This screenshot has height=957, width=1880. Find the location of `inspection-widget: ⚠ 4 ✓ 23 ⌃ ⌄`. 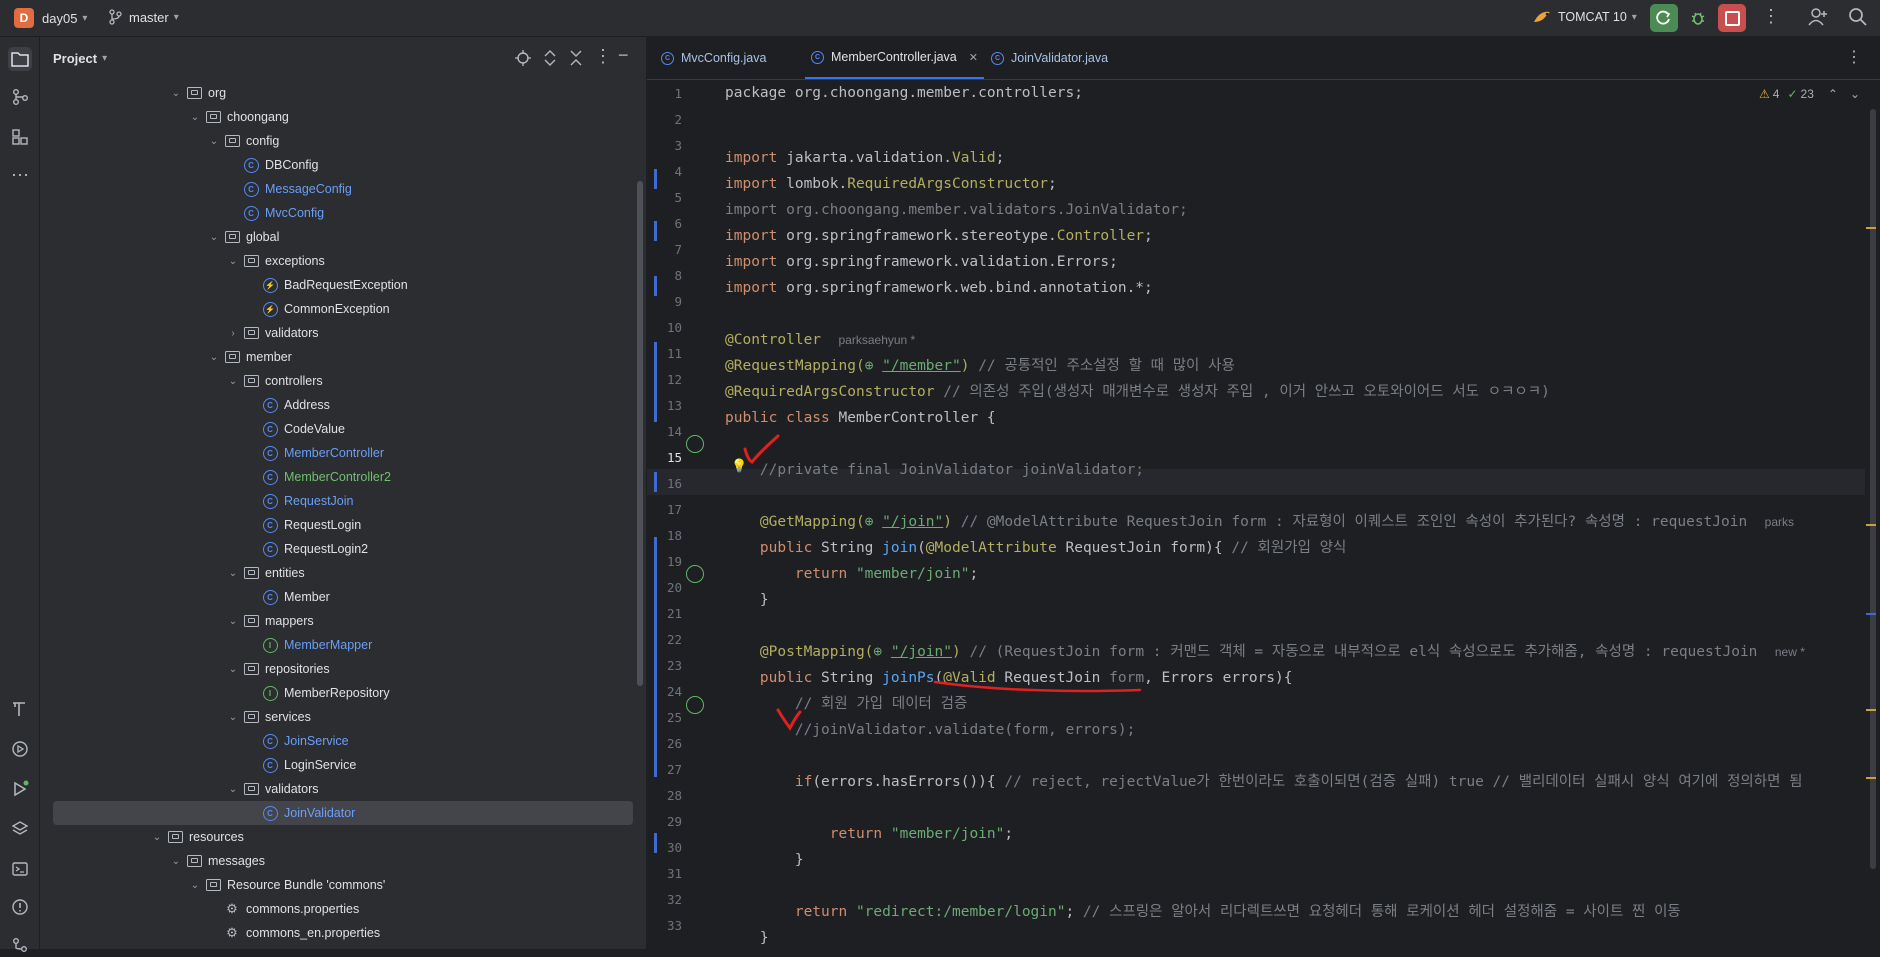

inspection-widget: ⚠ 4 ✓ 23 ⌃ ⌄ is located at coordinates (1806, 94).